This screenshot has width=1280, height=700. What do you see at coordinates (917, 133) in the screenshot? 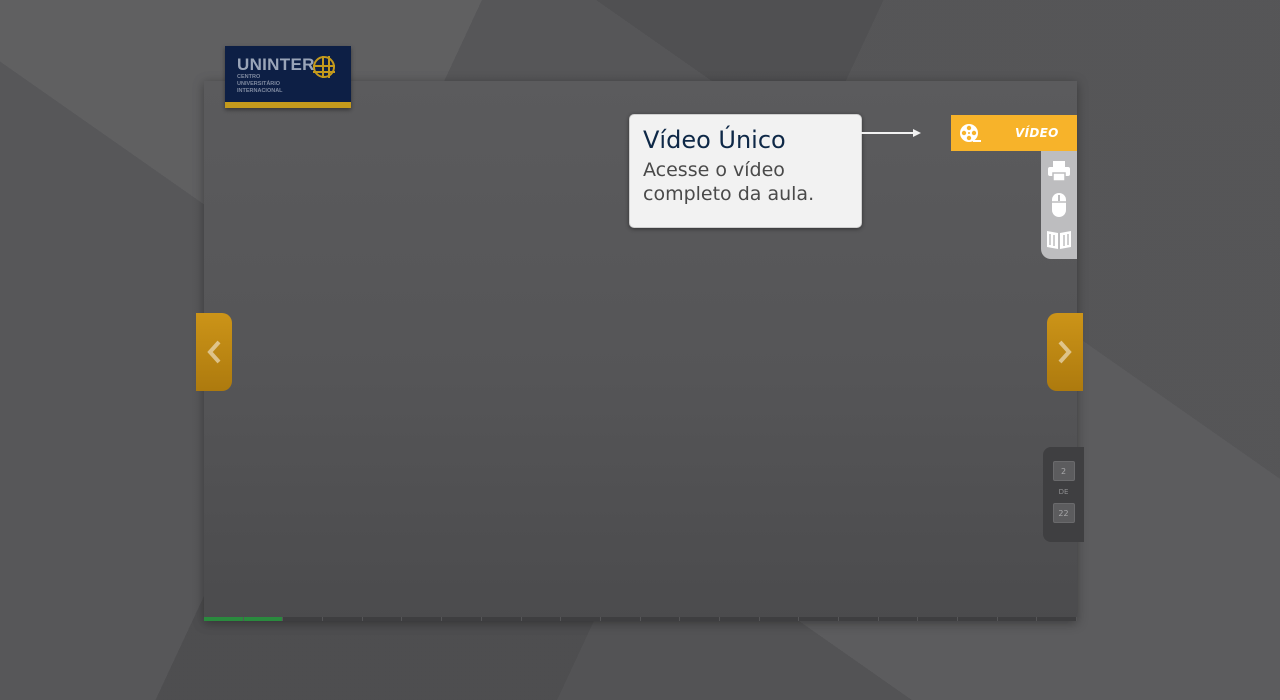
I see `tooltip-pointer-arrow-icon` at bounding box center [917, 133].